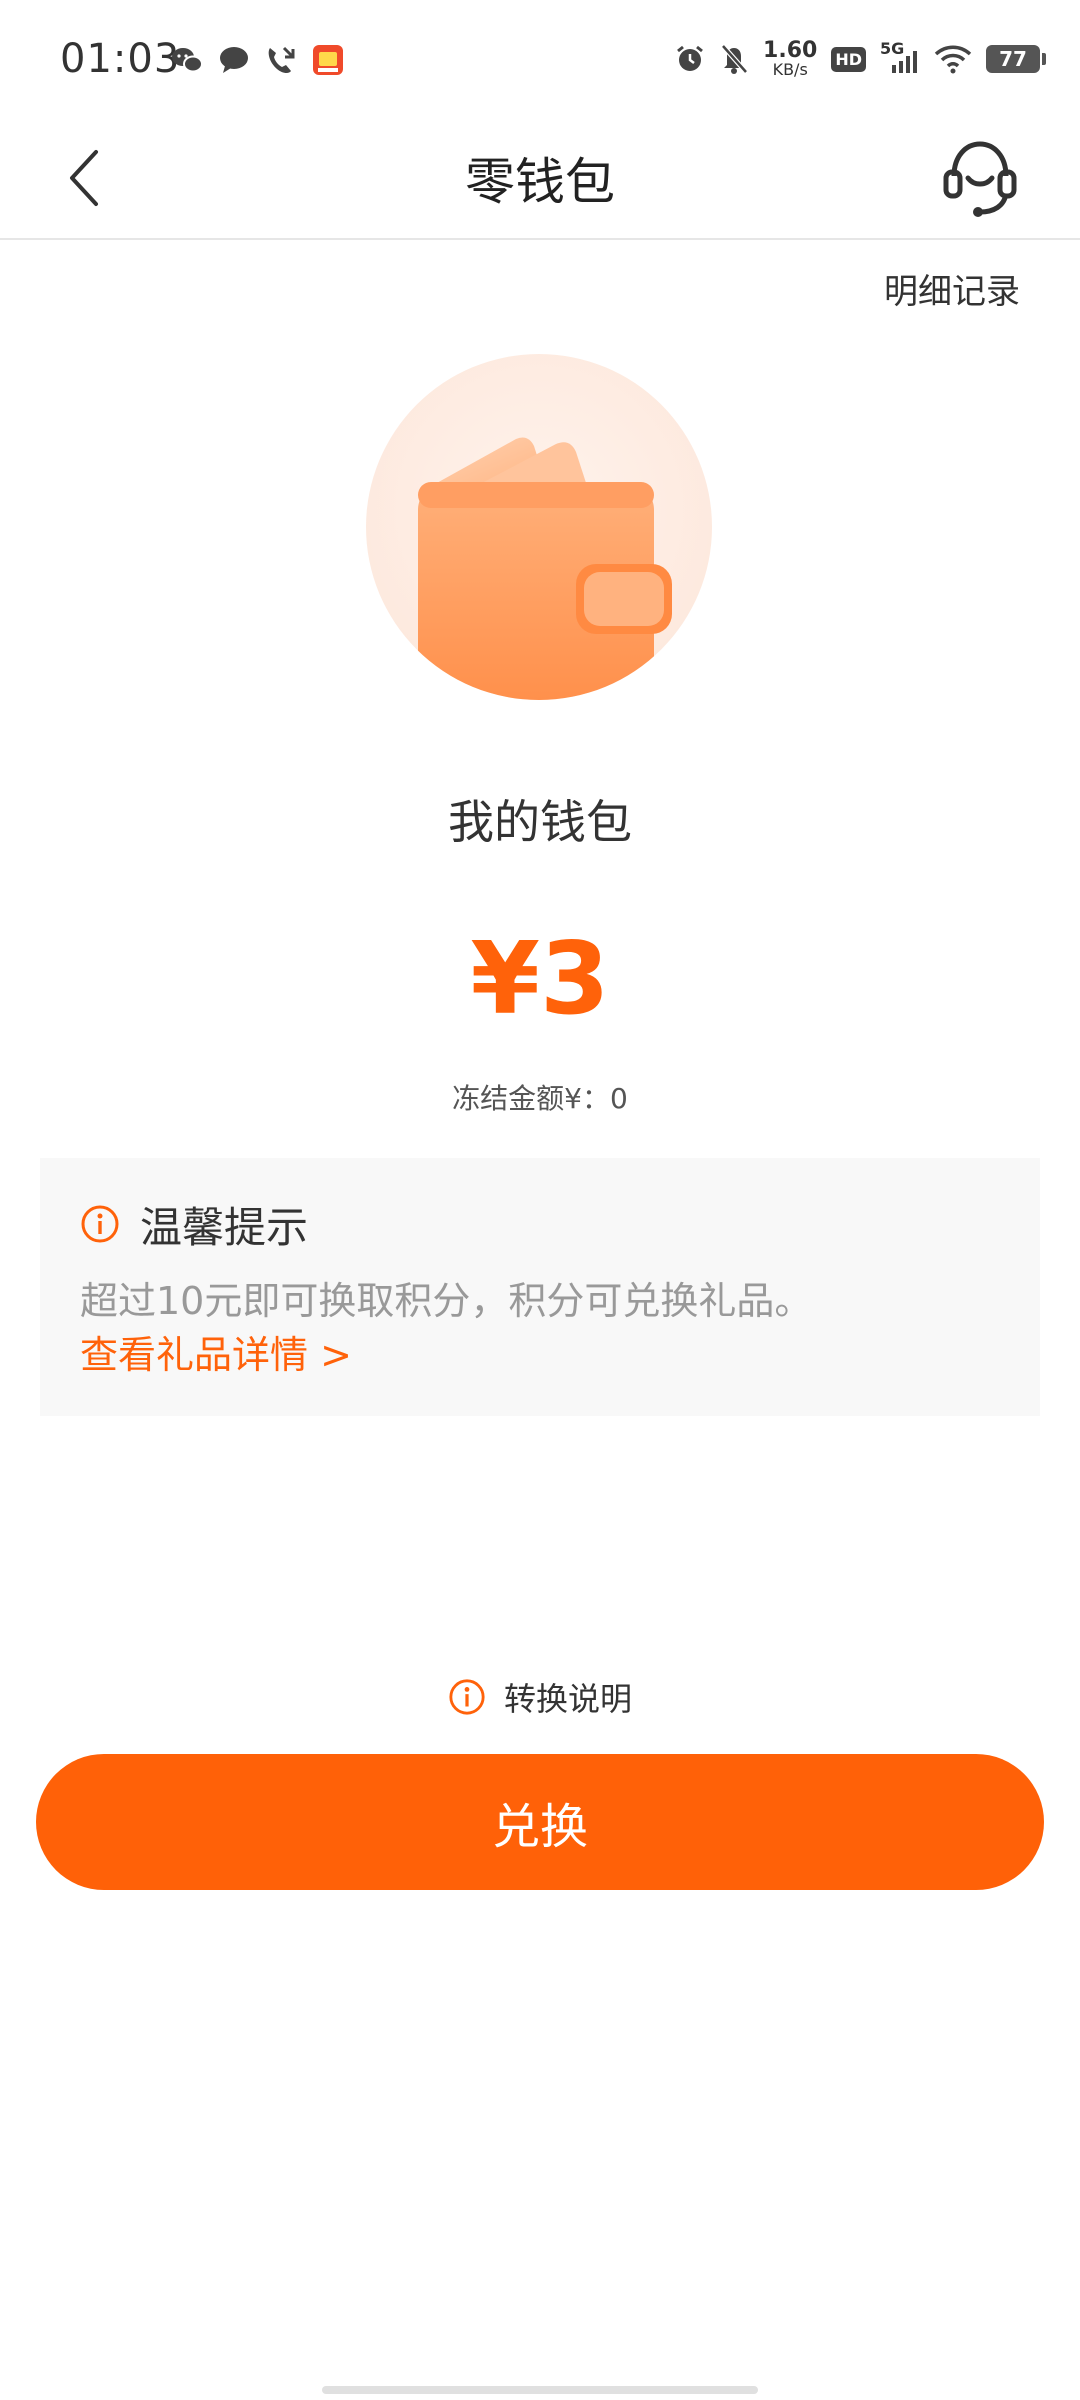  I want to click on system-icons: 1.60 KB/s HD 5G 77, so click(860, 59).